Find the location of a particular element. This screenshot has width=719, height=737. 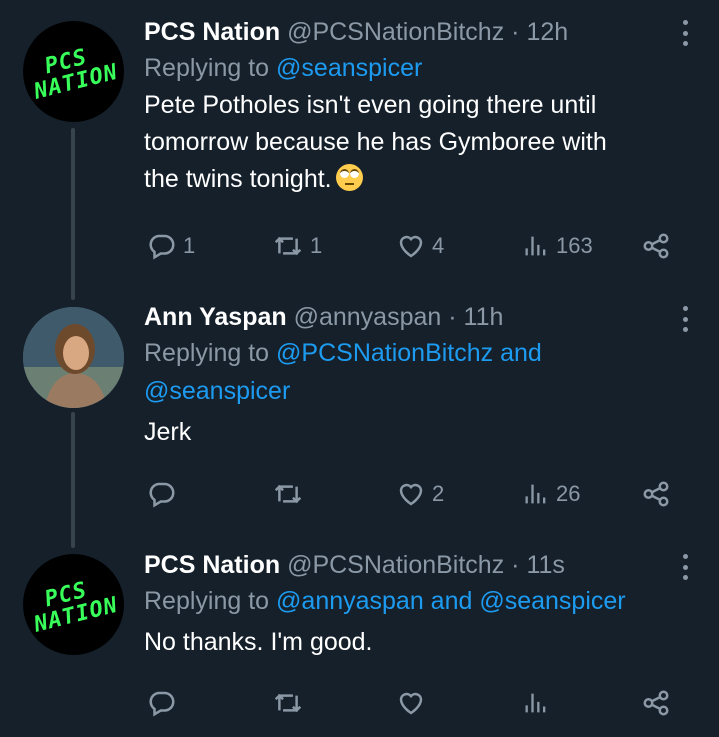

tweet-header: PCS Nation @PCSNationBitchz · 12h is located at coordinates (416, 32).